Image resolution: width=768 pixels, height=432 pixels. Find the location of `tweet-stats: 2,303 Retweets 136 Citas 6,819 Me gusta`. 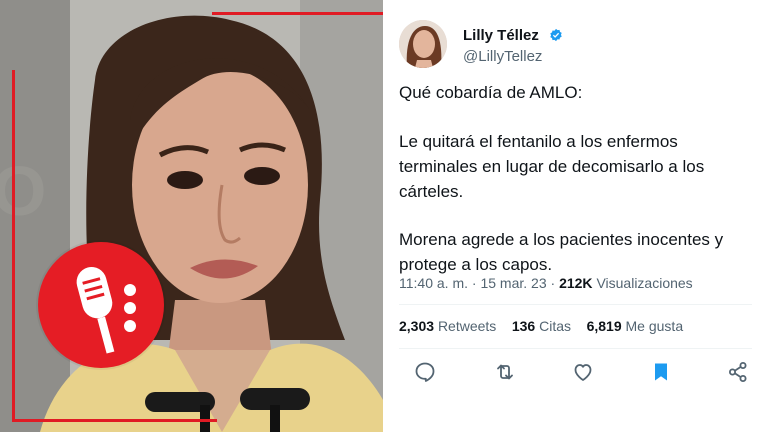

tweet-stats: 2,303 Retweets 136 Citas 6,819 Me gusta is located at coordinates (541, 326).